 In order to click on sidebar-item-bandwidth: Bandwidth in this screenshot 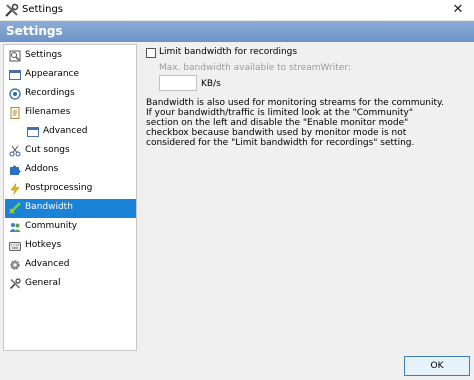, I will do `click(70, 208)`.